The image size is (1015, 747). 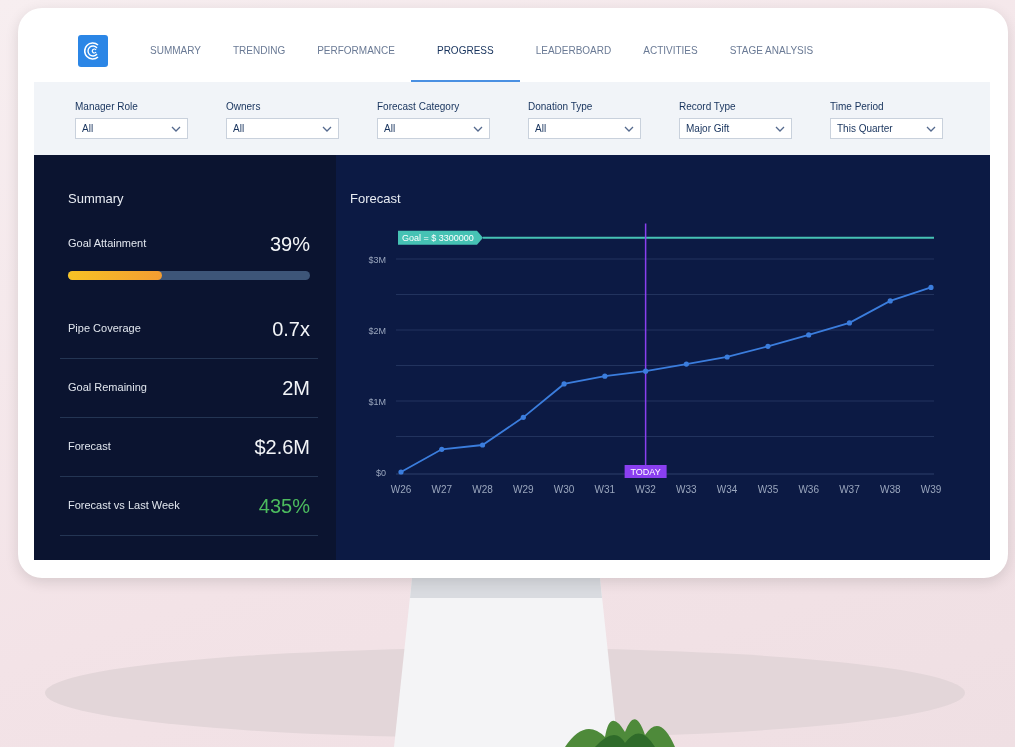 What do you see at coordinates (482, 489) in the screenshot?
I see `x-tick-label: W28` at bounding box center [482, 489].